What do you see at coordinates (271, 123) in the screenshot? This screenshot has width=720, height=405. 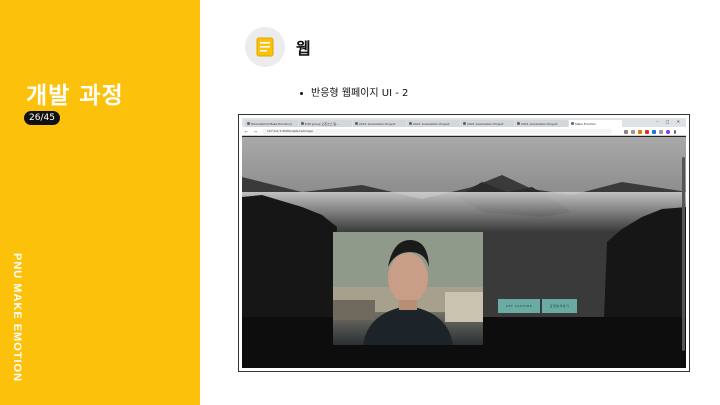 I see `browser-tab: Tutorial(Pull Make Emotion)` at bounding box center [271, 123].